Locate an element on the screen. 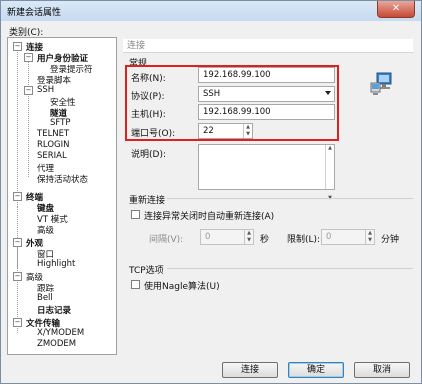 This screenshot has height=384, width=422. interval-unit: 秒 is located at coordinates (265, 240).